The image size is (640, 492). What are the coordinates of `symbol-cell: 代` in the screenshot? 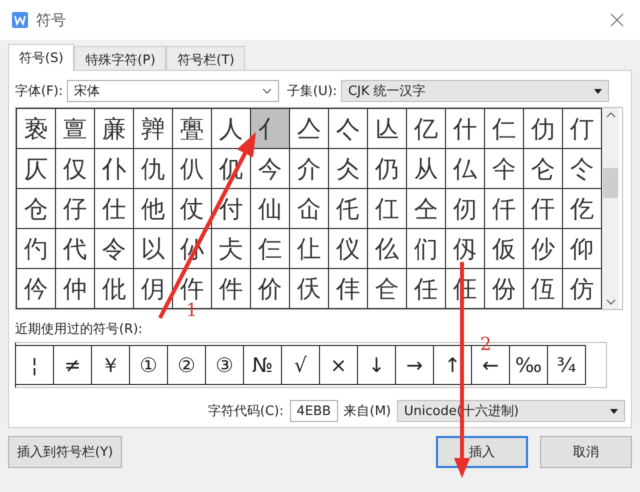 It's located at (75, 249).